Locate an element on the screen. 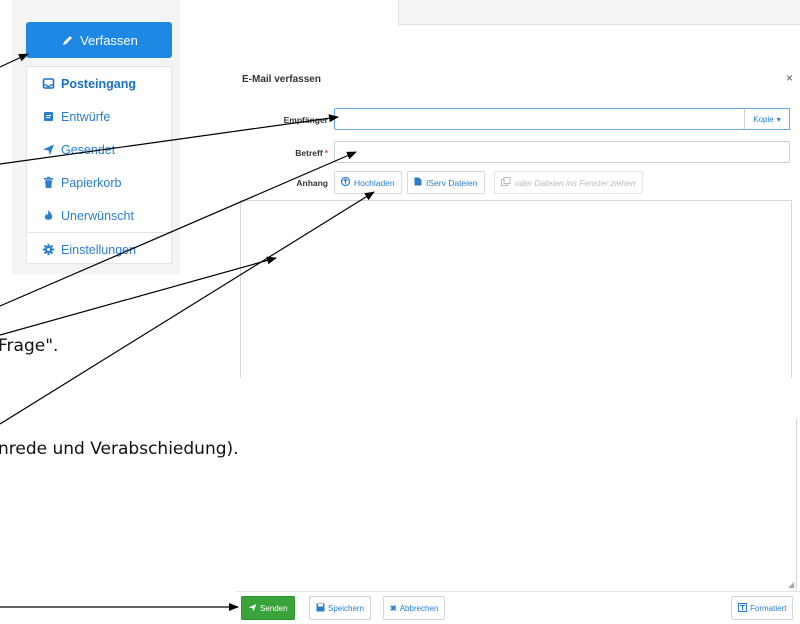 The image size is (800, 624). arrow-to-editor is located at coordinates (138, 296).